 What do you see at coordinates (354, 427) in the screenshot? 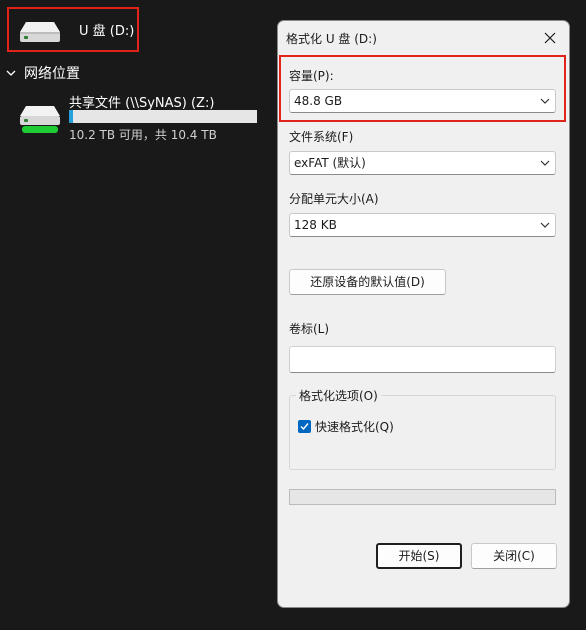
I see `quick-format-label: 快速格式化(Q)` at bounding box center [354, 427].